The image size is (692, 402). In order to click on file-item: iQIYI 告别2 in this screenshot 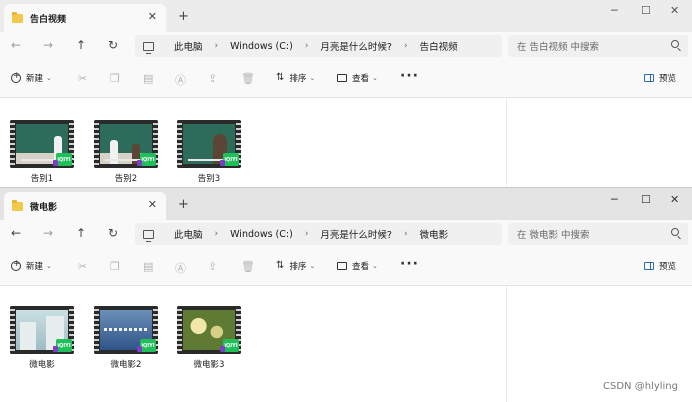, I will do `click(126, 152)`.